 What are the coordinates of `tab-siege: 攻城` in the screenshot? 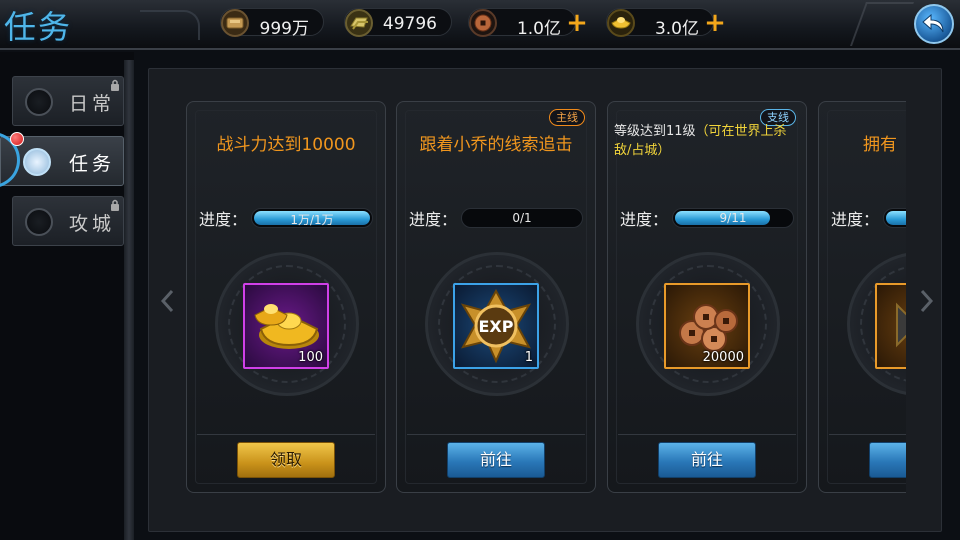 It's located at (68, 221).